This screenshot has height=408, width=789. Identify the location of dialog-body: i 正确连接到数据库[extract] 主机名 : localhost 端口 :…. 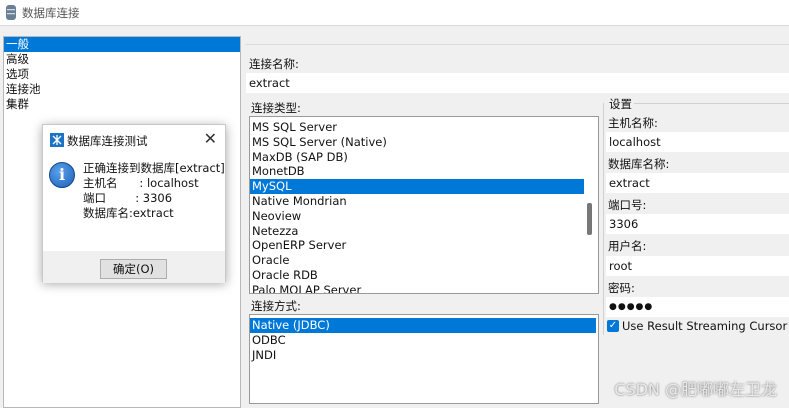
(134, 219).